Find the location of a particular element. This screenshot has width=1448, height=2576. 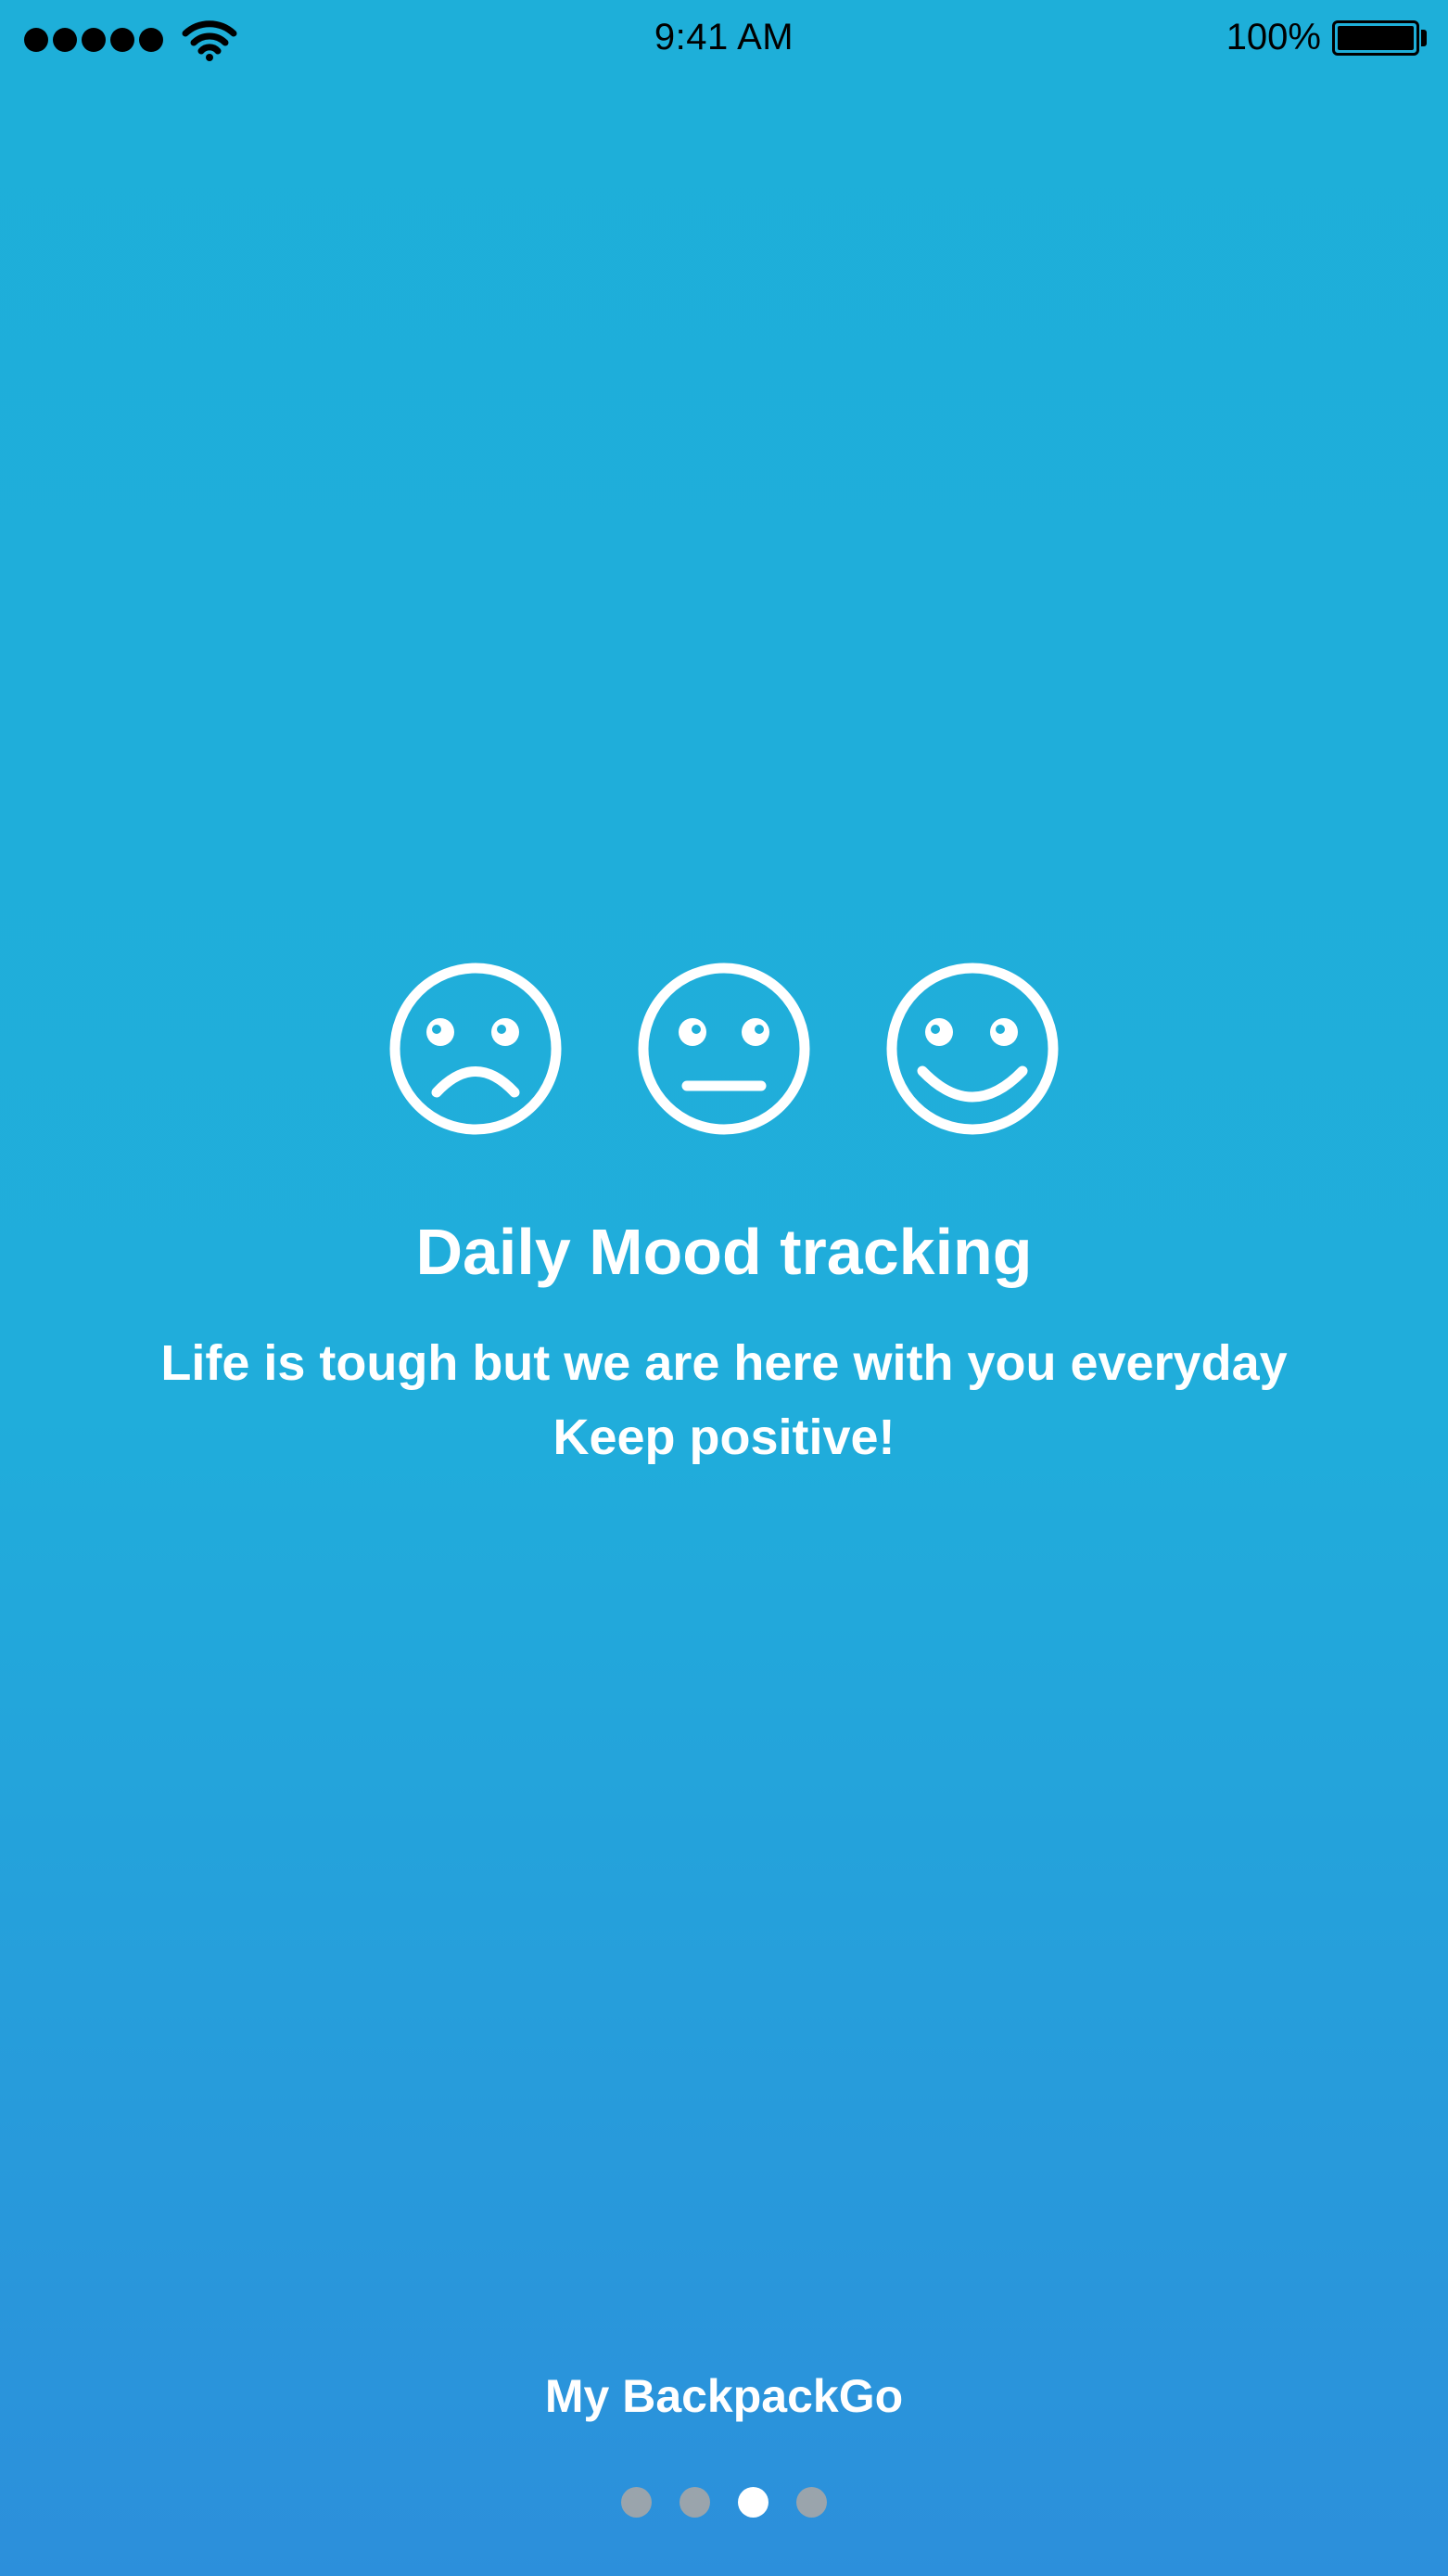

battery-fill is located at coordinates (1376, 38).